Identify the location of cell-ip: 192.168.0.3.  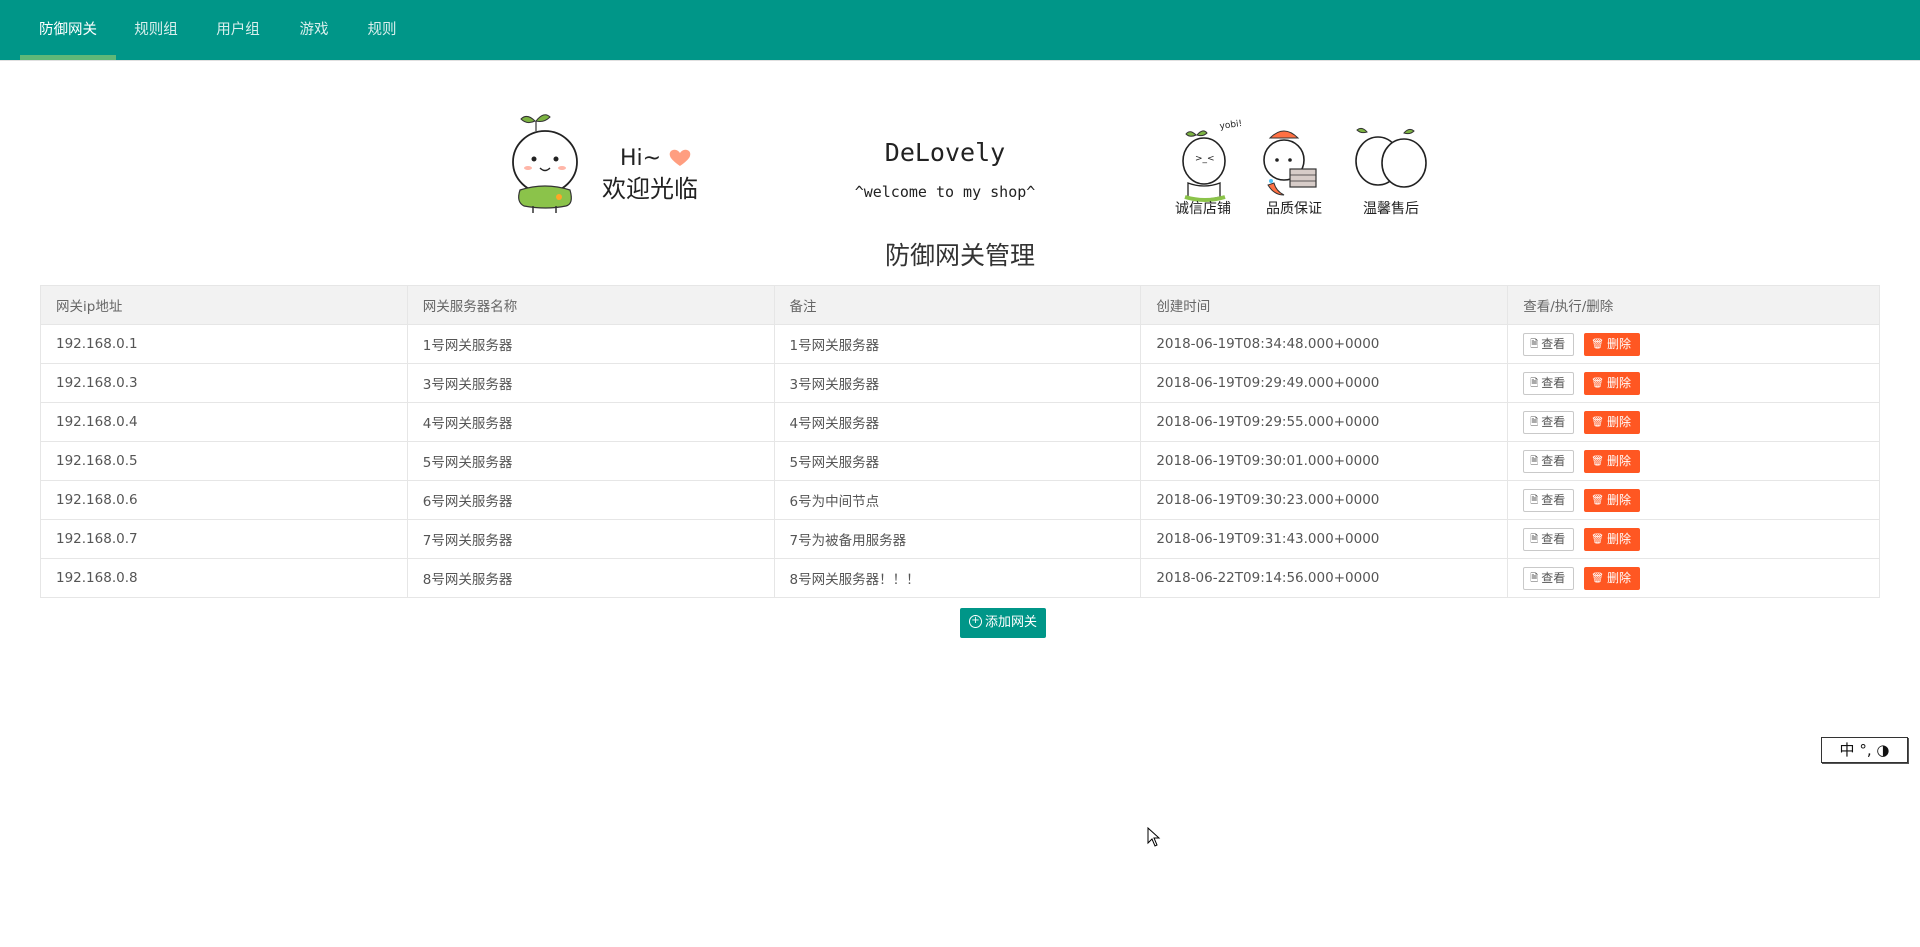
(224, 383).